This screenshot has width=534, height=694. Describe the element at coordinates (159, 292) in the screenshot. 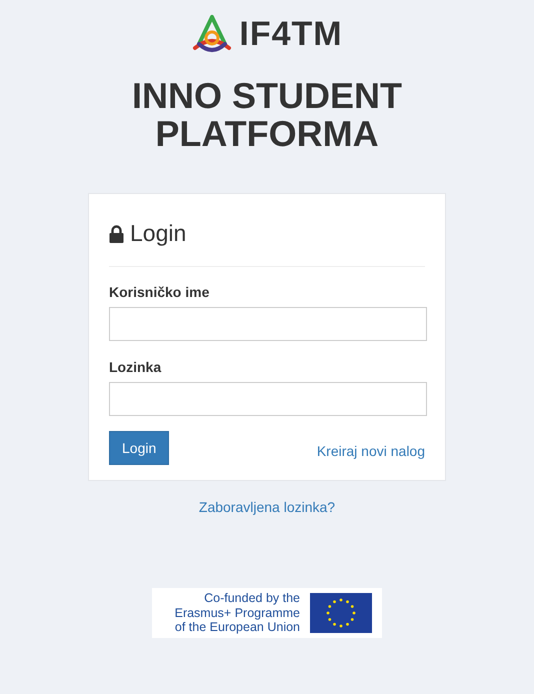

I see `field-label: Korisničko ime` at that location.